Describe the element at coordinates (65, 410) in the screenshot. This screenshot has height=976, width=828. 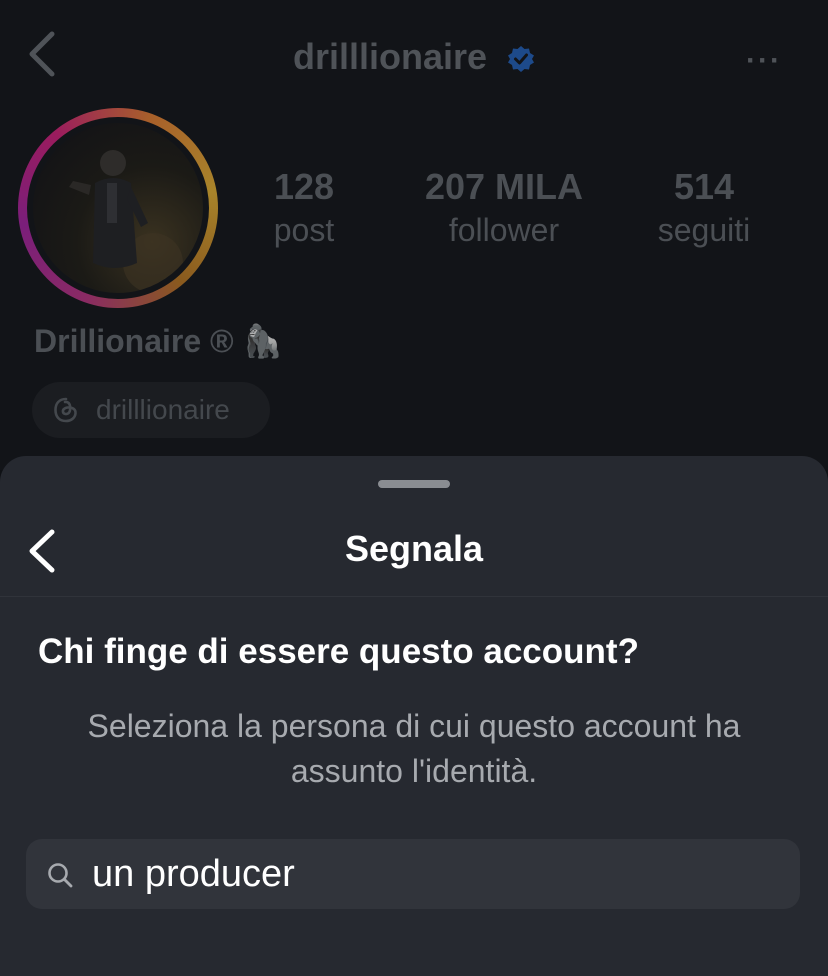
I see `threads-icon` at that location.